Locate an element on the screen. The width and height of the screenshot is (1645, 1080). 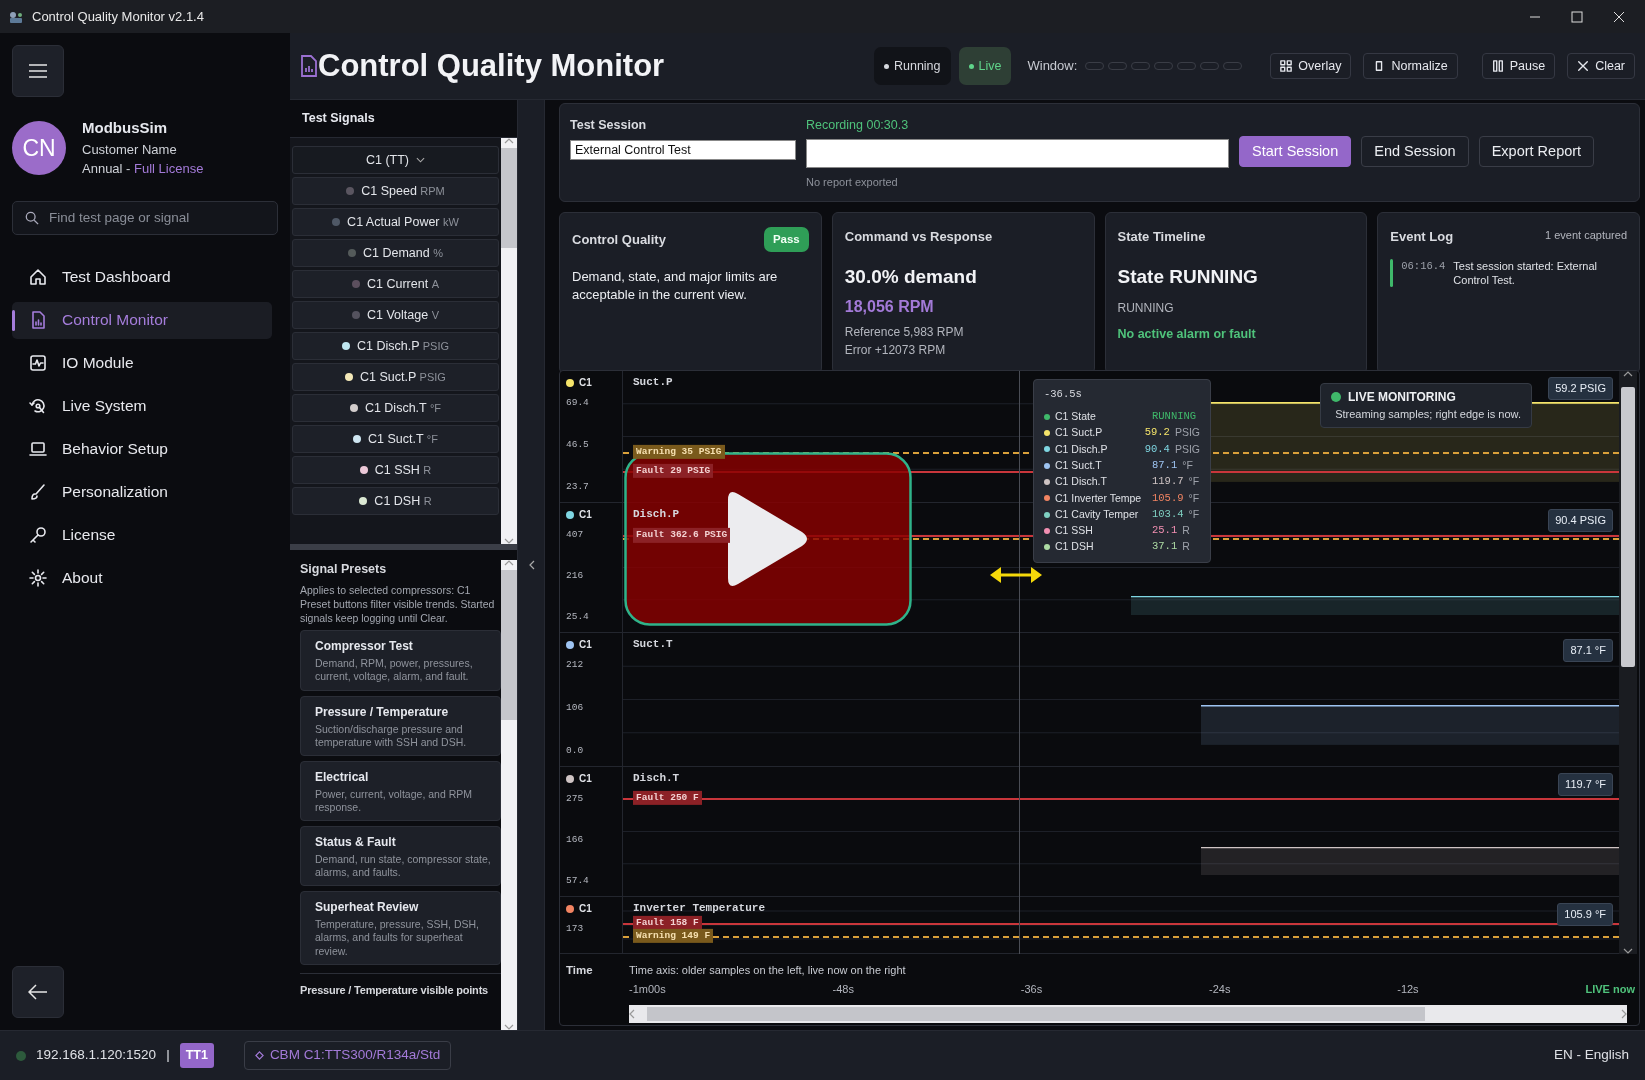
signal-button: C1 Voltage V is located at coordinates (395, 315).